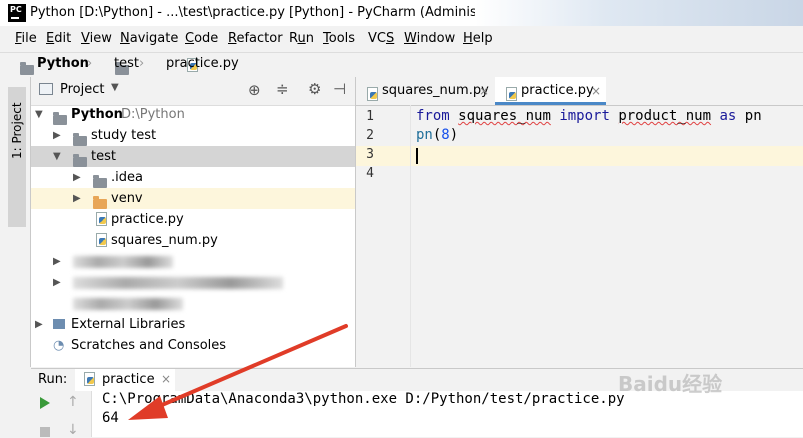 The height and width of the screenshot is (438, 803). I want to click on line-number: 2, so click(370, 135).